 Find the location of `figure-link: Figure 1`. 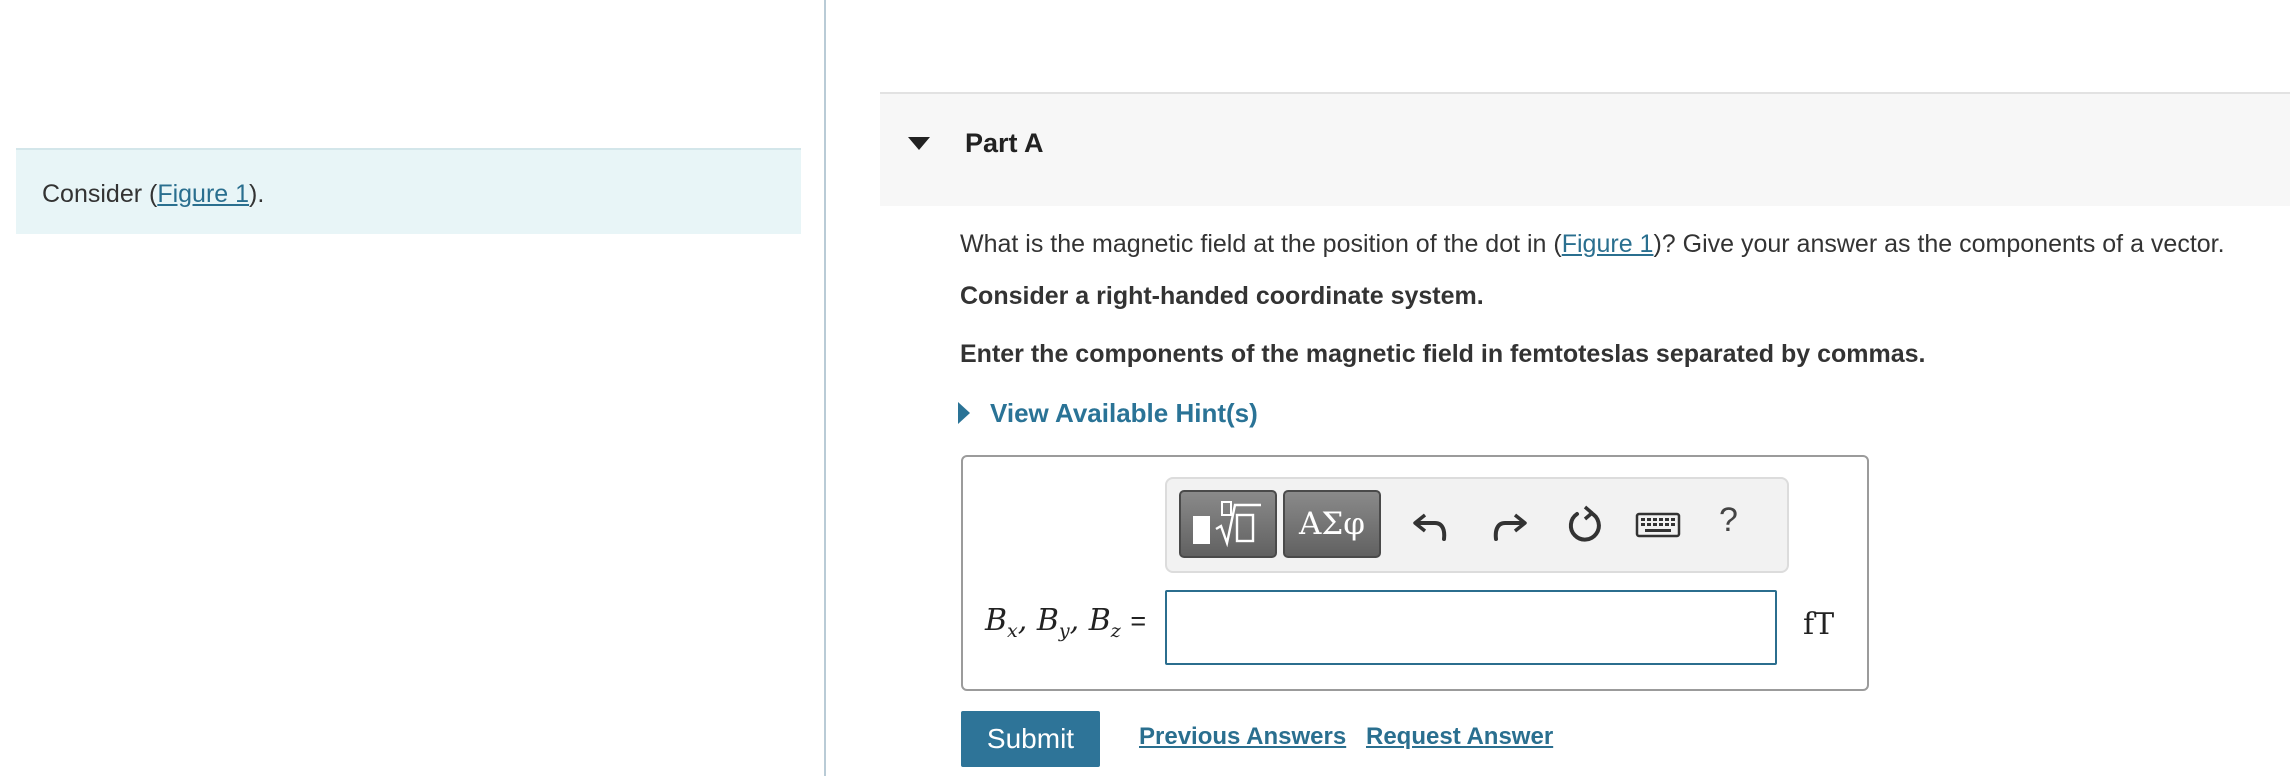

figure-link: Figure 1 is located at coordinates (203, 194).